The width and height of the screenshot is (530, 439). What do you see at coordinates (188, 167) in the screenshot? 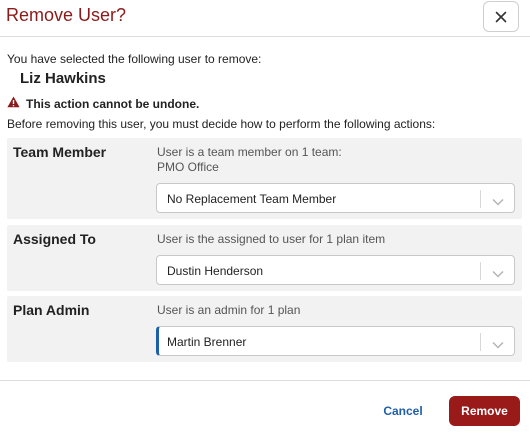
I see `row-description-detail: PMO Office` at bounding box center [188, 167].